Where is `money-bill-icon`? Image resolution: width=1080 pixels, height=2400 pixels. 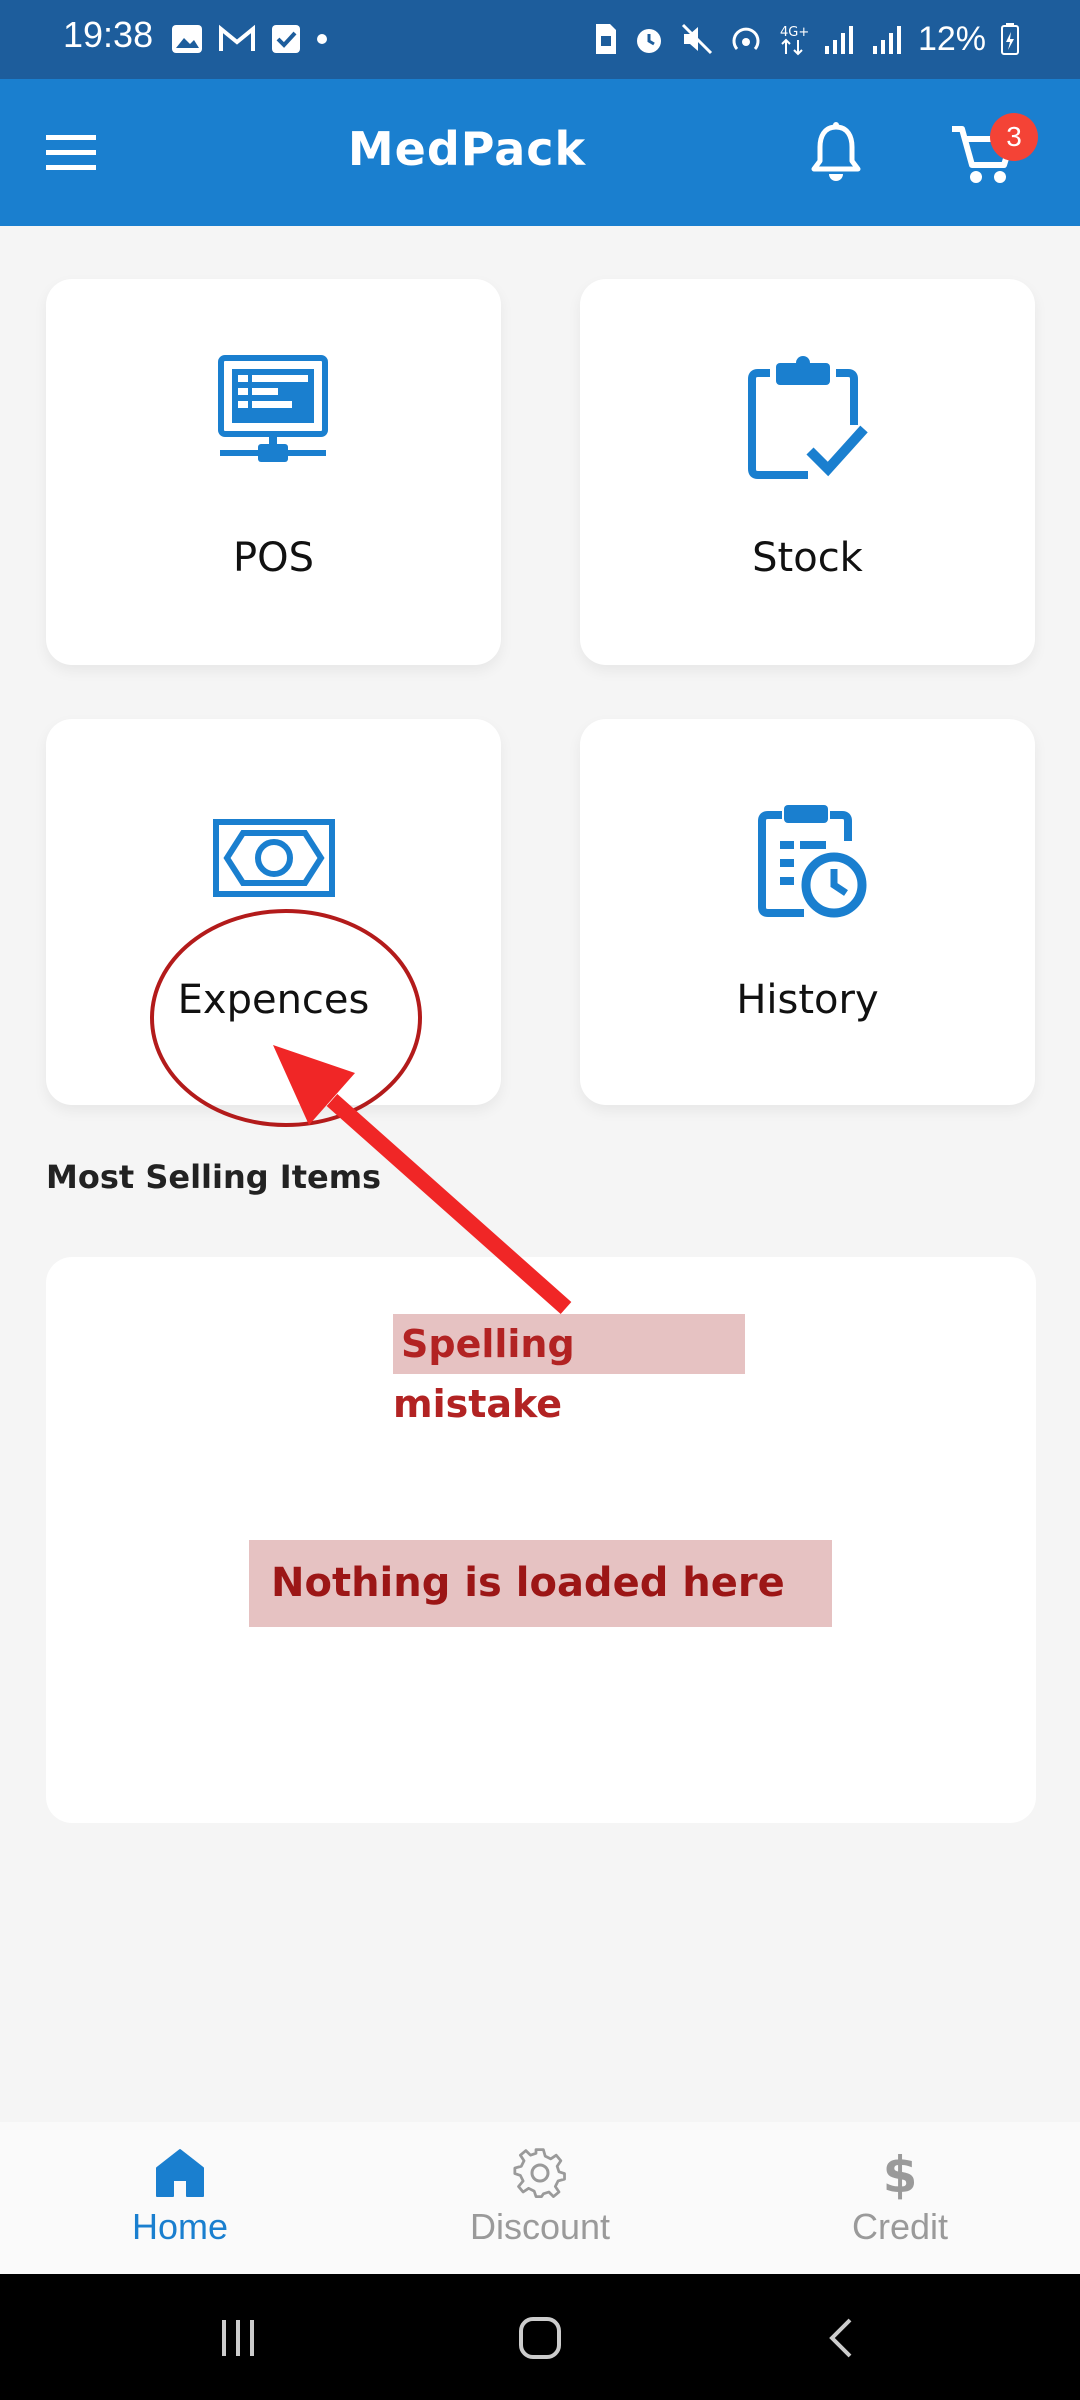
money-bill-icon is located at coordinates (274, 858).